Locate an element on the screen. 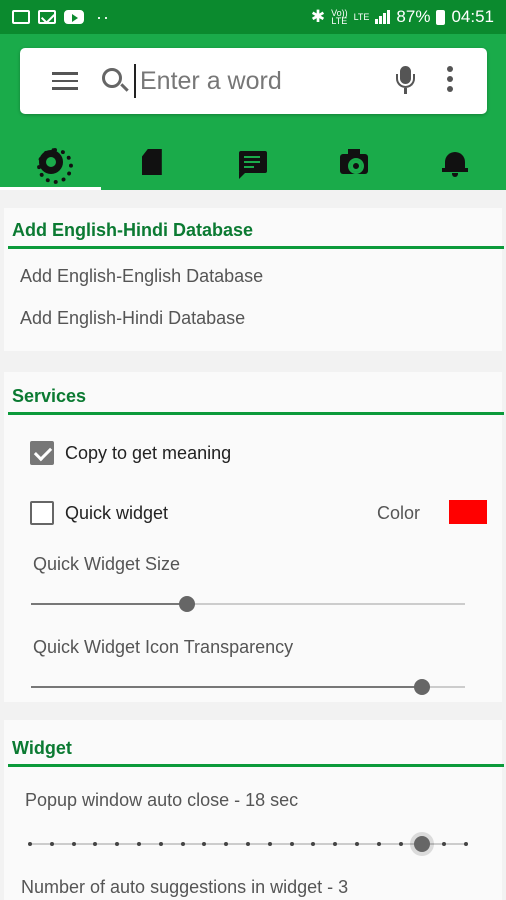 This screenshot has height=900, width=506. auto-close-slider is located at coordinates (248, 844).